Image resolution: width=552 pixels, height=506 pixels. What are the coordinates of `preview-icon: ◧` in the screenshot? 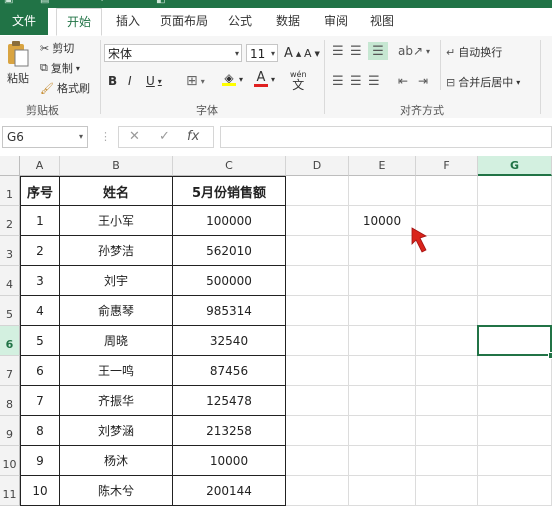 It's located at (160, 2).